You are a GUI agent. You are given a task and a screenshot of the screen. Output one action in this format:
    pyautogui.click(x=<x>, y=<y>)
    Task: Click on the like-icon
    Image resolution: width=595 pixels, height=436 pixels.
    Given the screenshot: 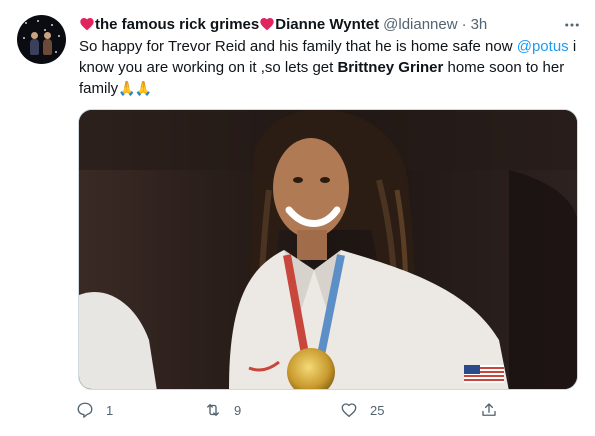 What is the action you would take?
    pyautogui.click(x=349, y=410)
    